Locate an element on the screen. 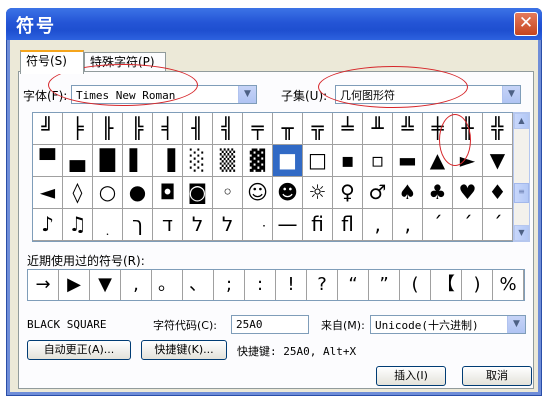 Image resolution: width=550 pixels, height=402 pixels. recent-symbol-cell: 【 is located at coordinates (446, 285).